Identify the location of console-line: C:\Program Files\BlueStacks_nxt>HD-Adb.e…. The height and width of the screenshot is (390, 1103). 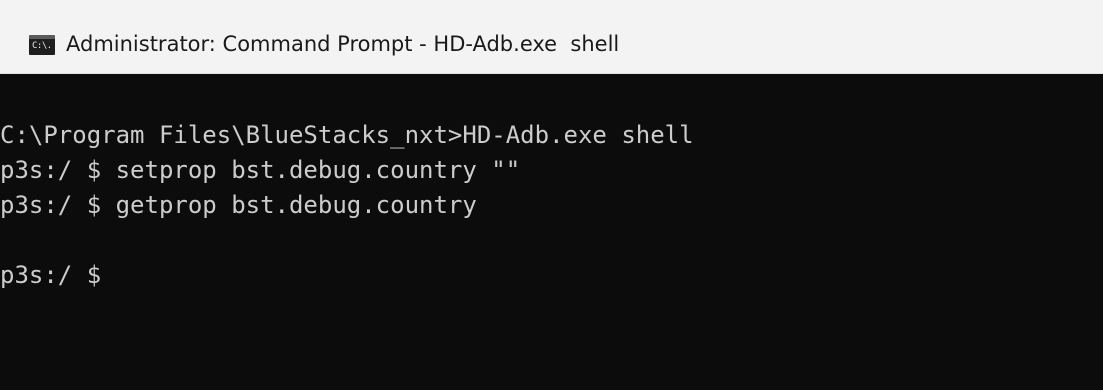
(347, 135).